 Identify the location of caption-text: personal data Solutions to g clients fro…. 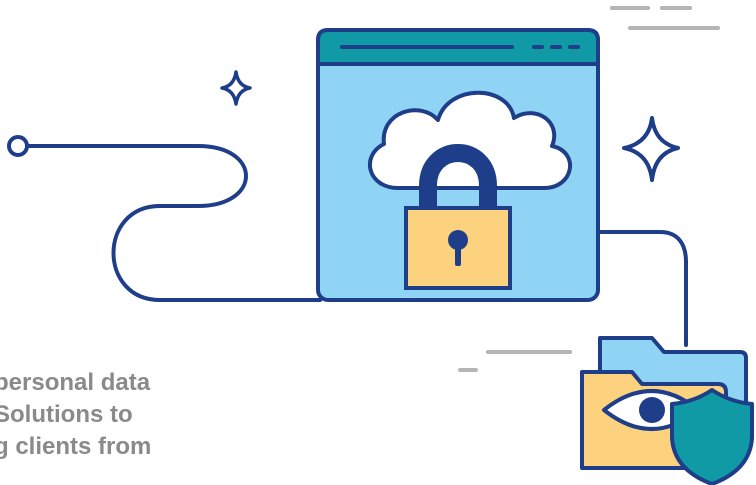
(147, 415).